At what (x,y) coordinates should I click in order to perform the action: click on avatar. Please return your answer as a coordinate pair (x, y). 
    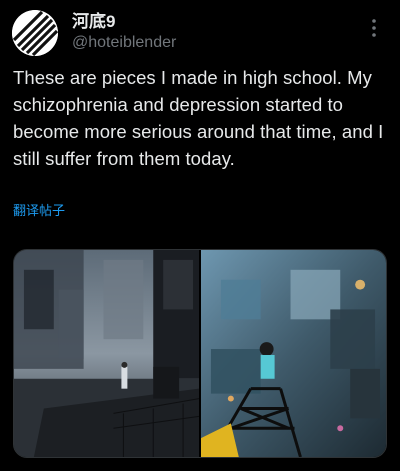
    Looking at the image, I should click on (35, 33).